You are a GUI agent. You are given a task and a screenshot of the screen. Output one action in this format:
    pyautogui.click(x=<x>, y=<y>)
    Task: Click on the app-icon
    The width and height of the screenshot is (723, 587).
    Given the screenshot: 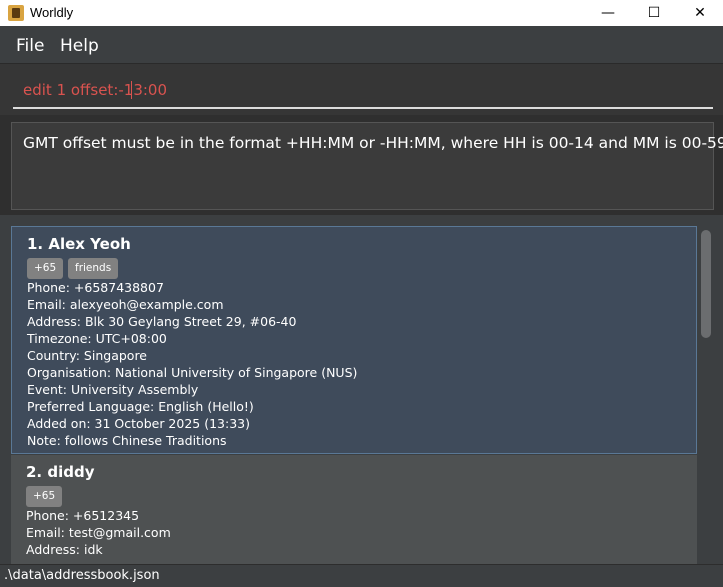 What is the action you would take?
    pyautogui.click(x=16, y=13)
    